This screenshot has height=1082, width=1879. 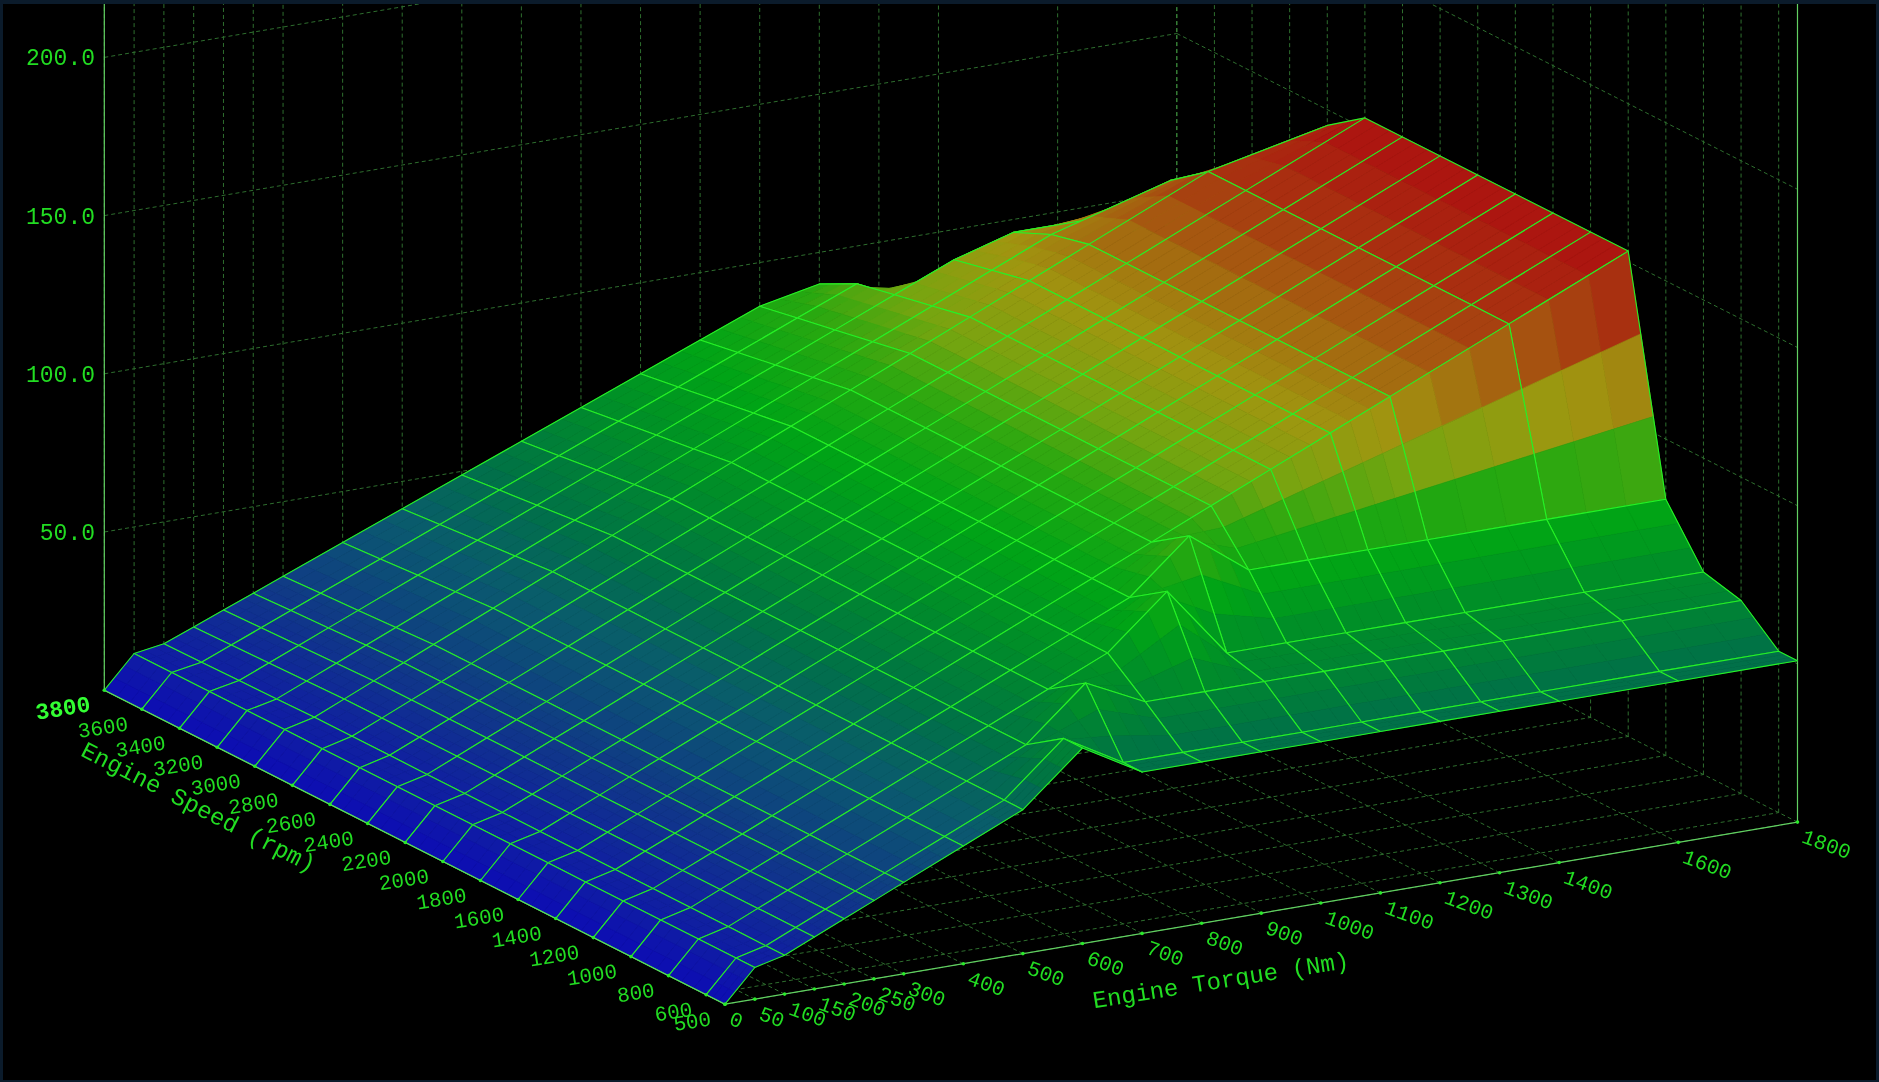 I want to click on torque-tick-label: 1300, so click(x=1528, y=896).